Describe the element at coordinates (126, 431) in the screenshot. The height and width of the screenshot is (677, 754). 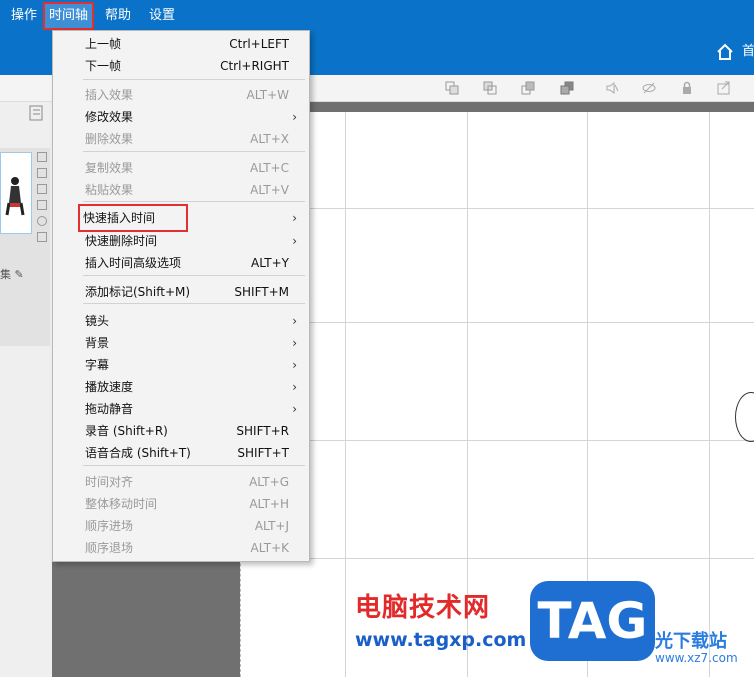
I see `menu-item-label: 录音 (Shift+R)` at that location.